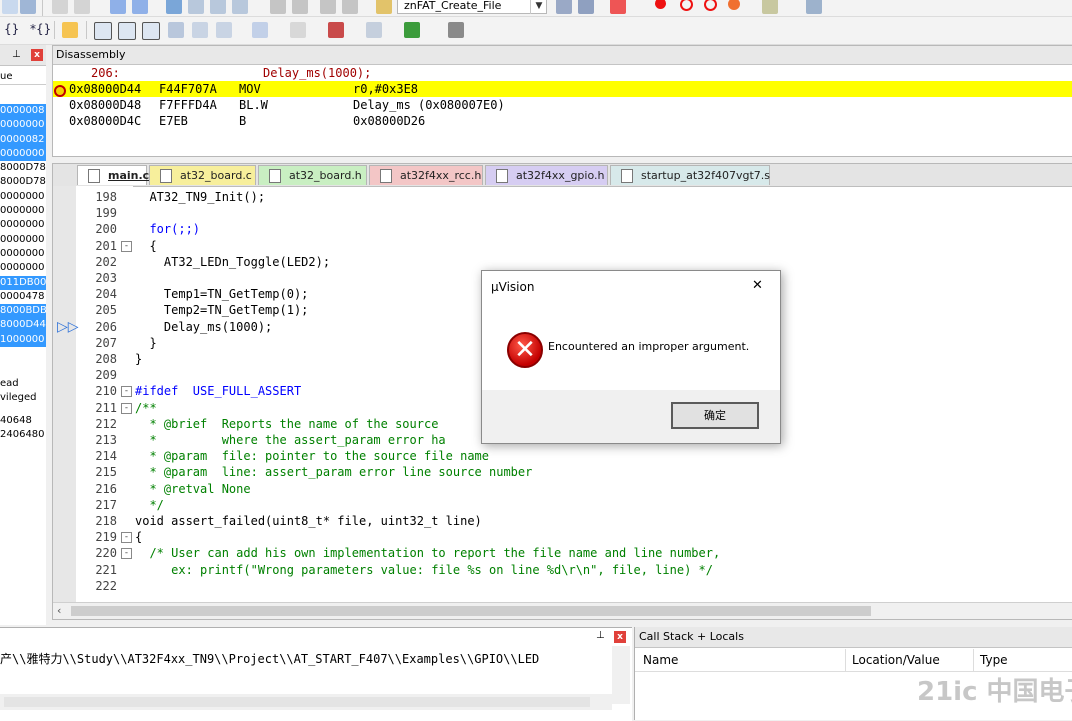 The height and width of the screenshot is (721, 1072). Describe the element at coordinates (224, 30) in the screenshot. I see `watch-window-icon` at that location.